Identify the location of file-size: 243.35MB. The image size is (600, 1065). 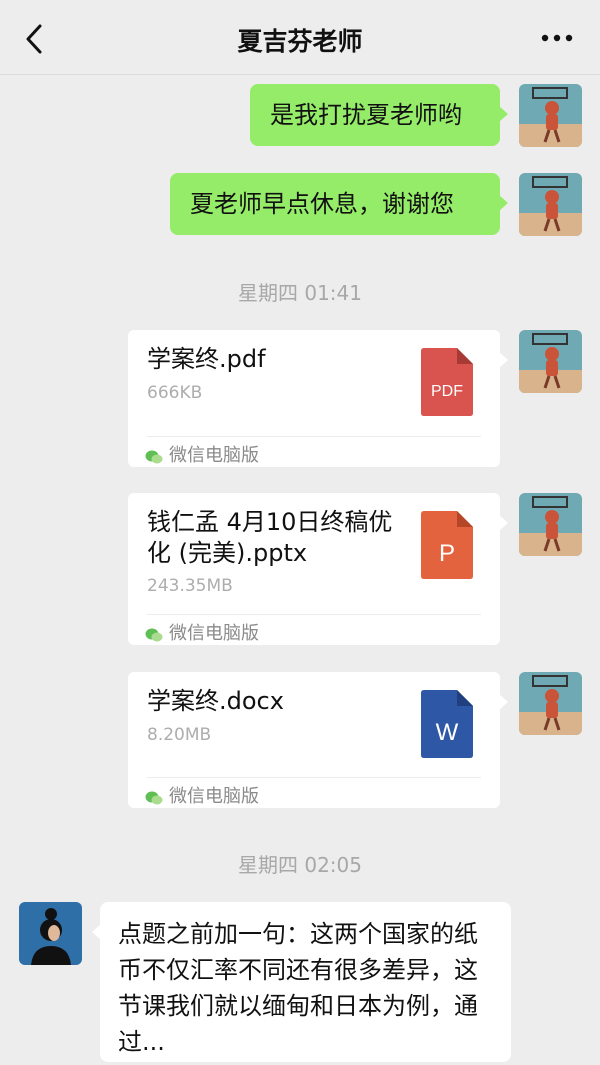
(190, 586).